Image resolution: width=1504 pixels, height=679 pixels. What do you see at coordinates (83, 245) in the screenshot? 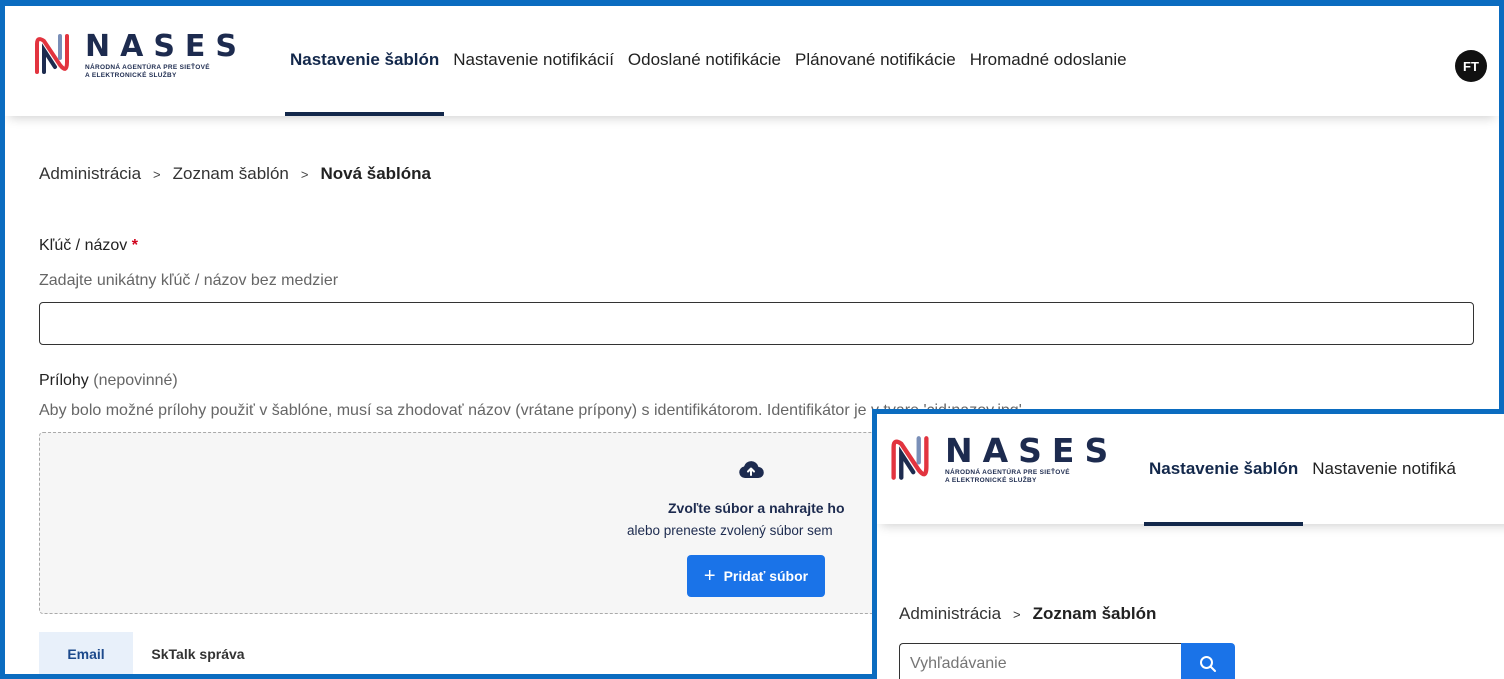
I see `key-field-label-text: Kľúč / názov` at bounding box center [83, 245].